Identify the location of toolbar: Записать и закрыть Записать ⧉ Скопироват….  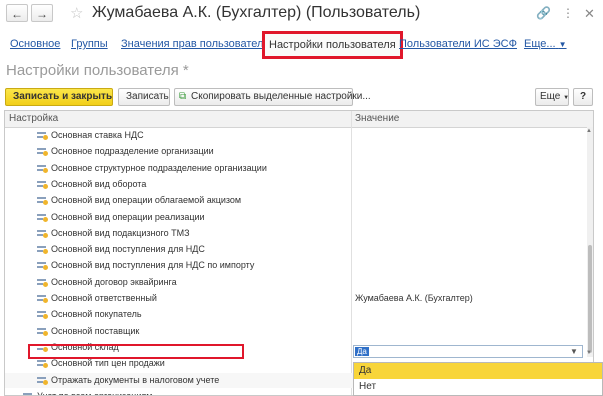
(301, 98).